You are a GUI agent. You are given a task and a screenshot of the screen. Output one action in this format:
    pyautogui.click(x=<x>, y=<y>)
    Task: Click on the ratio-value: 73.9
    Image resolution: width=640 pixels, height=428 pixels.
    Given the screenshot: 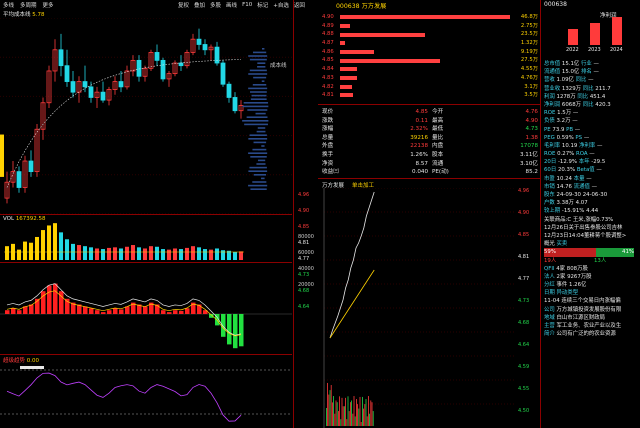 What is the action you would take?
    pyautogui.click(x=558, y=129)
    